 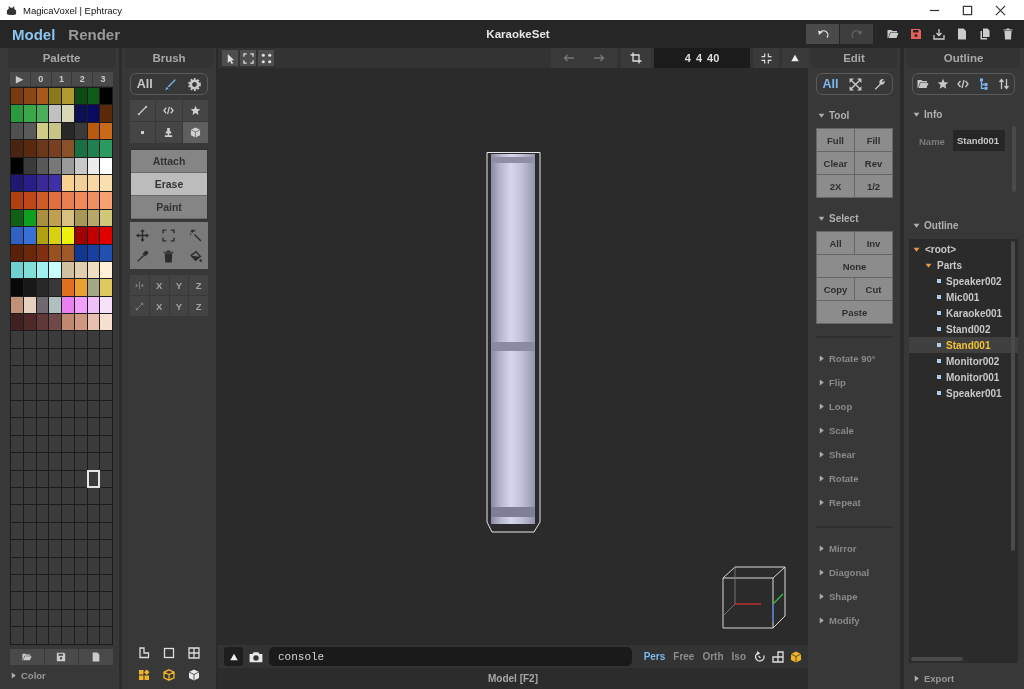 What do you see at coordinates (73, 10) in the screenshot?
I see `window-title: MagicaVoxel | Ephtracy` at bounding box center [73, 10].